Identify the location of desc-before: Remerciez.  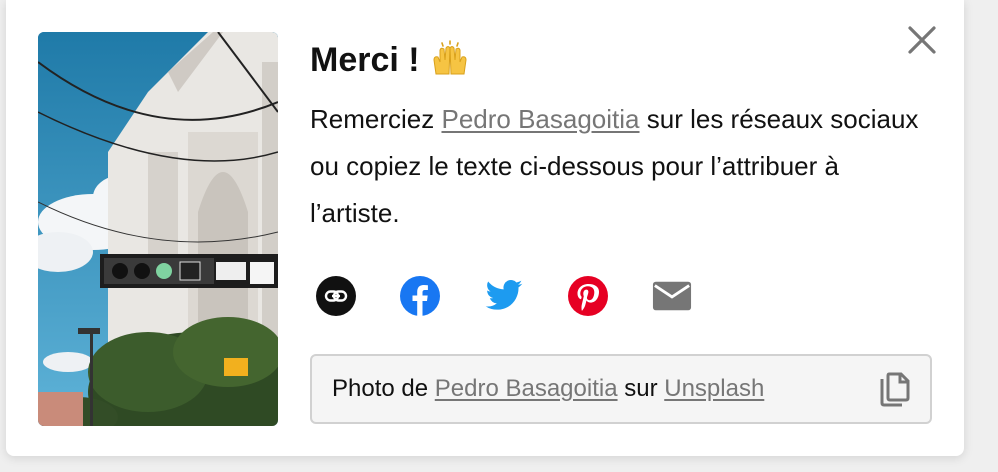
(376, 119).